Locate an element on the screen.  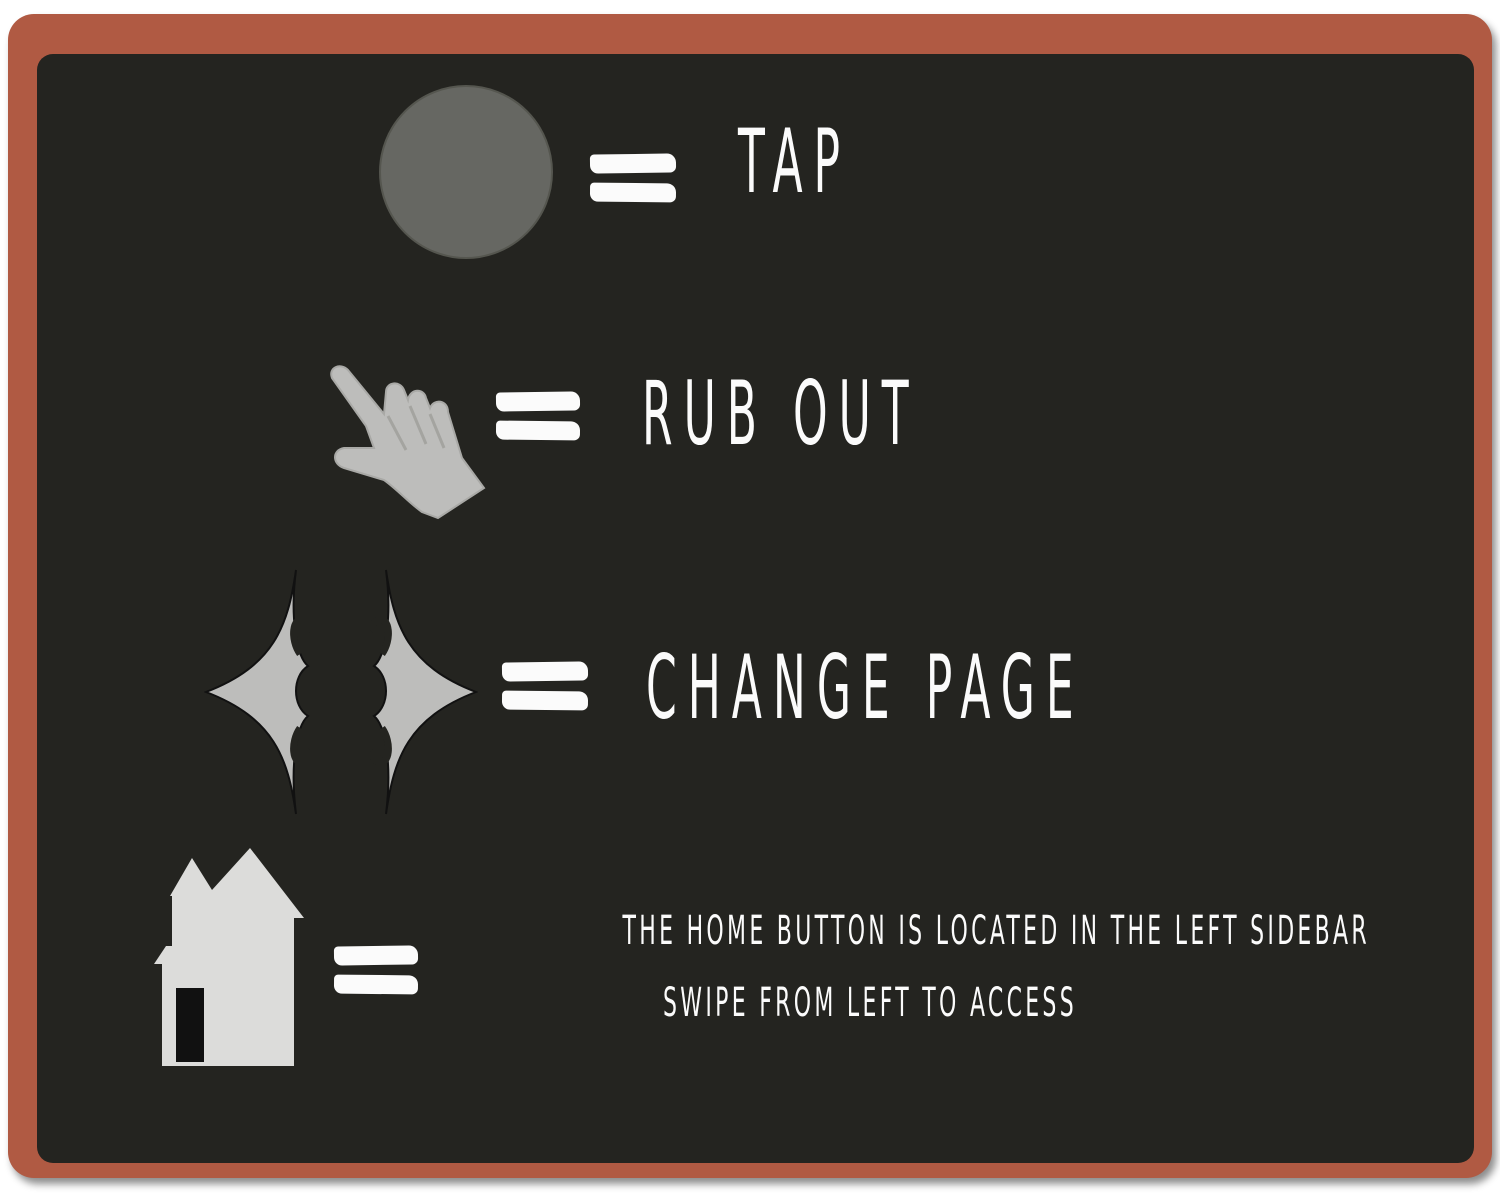
gesture-label-rub-out: RUB OUT is located at coordinates (781, 413).